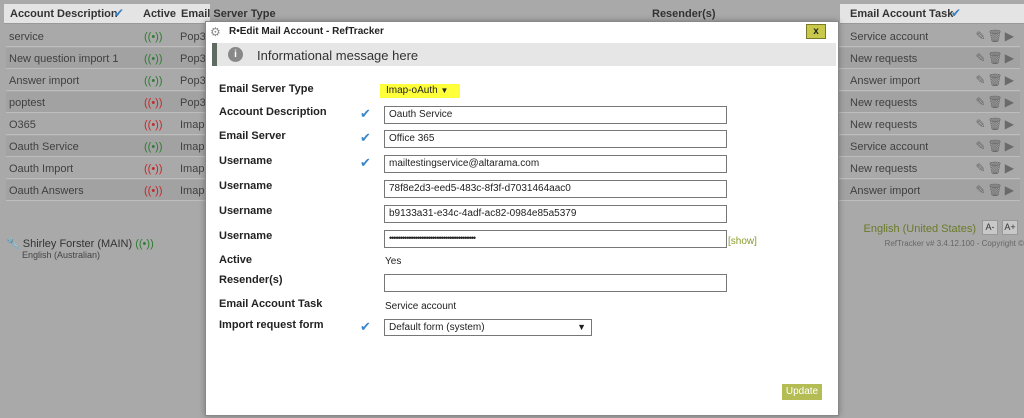 The image size is (1024, 418). I want to click on client-id-input: 78f8e2d3-eed5-483c-8f3f-d7031464aac0, so click(555, 189).